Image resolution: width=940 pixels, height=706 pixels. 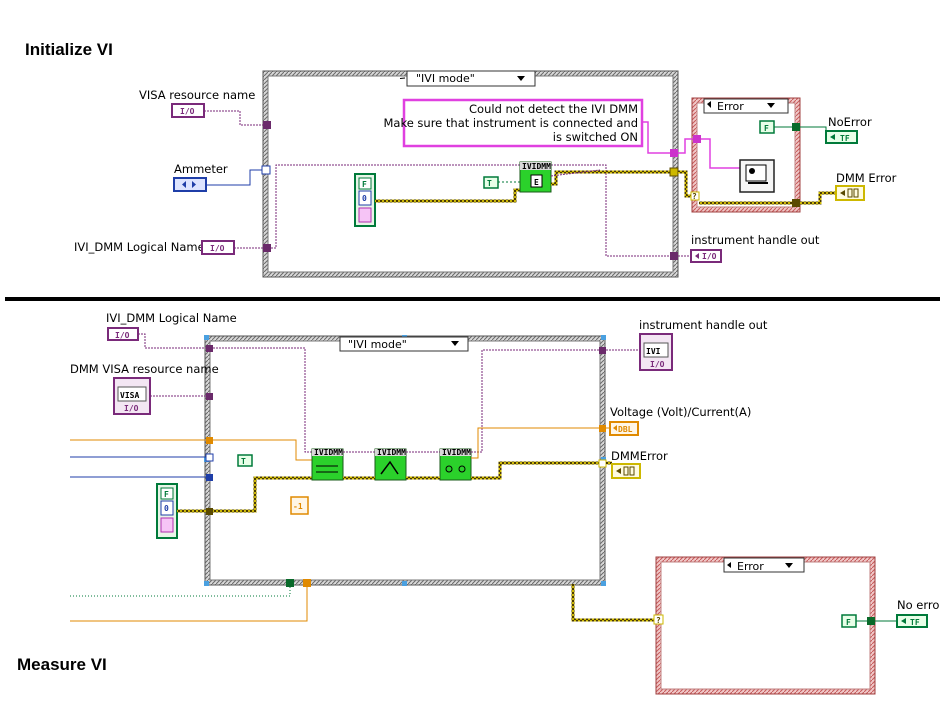 What do you see at coordinates (639, 456) in the screenshot?
I see `bottom-dmmerror-label: DMMError` at bounding box center [639, 456].